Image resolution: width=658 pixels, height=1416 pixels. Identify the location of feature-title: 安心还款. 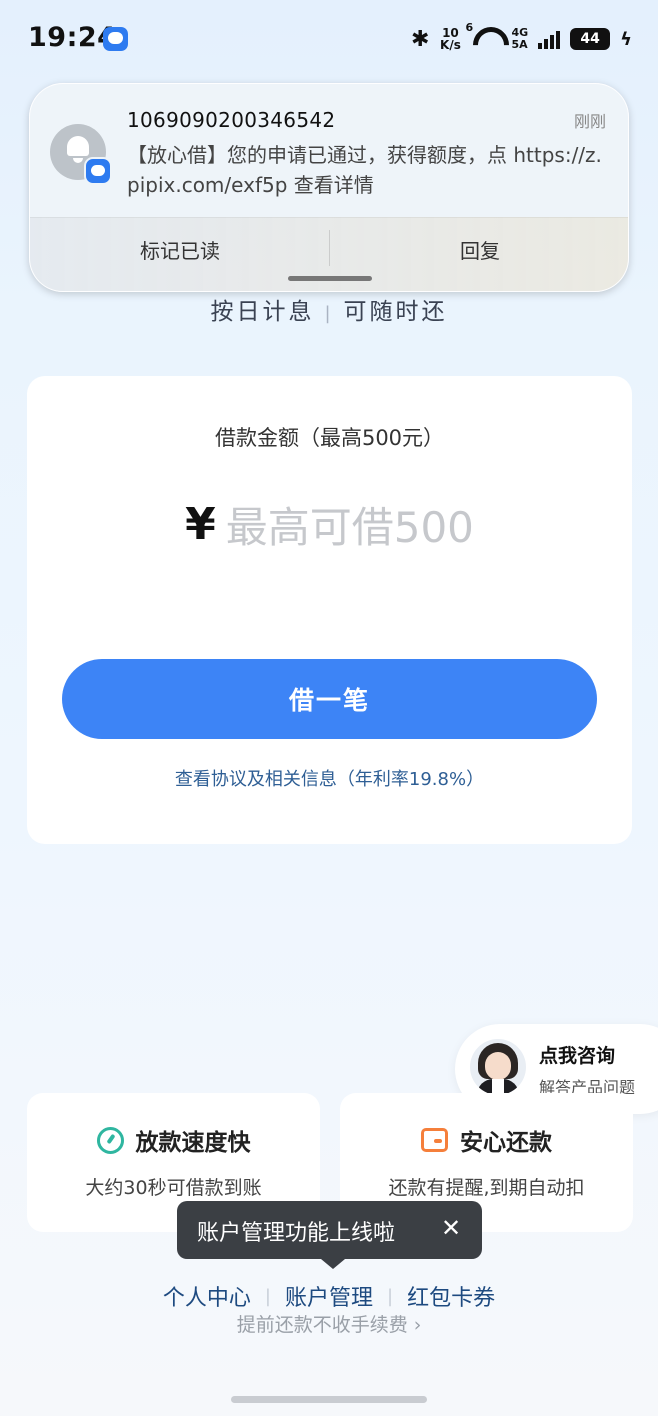
(506, 1143).